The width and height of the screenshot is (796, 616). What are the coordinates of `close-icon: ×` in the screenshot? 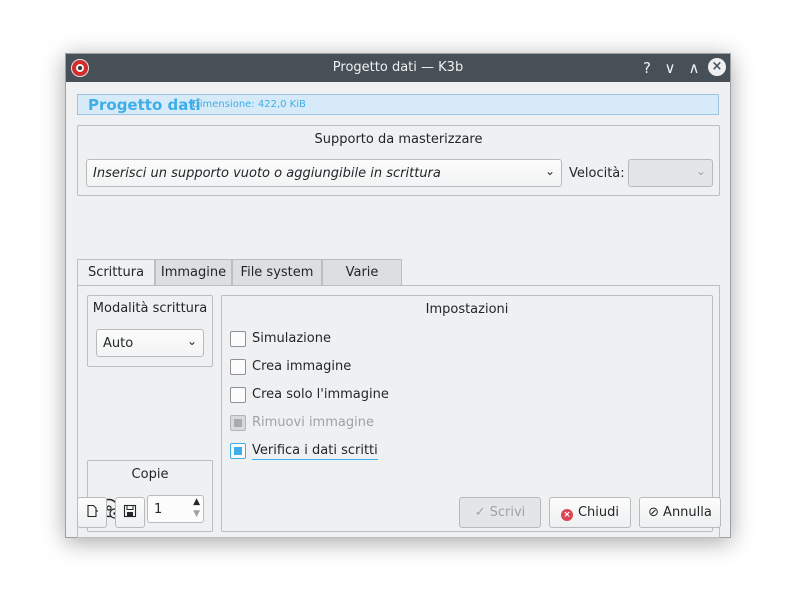 It's located at (566, 515).